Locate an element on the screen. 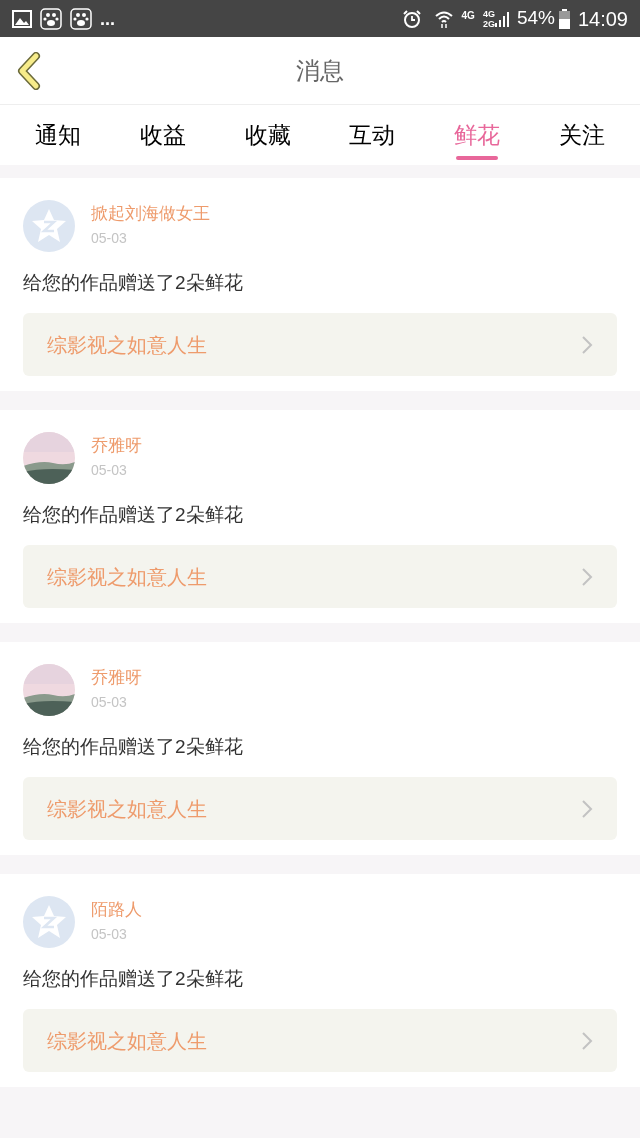 The width and height of the screenshot is (640, 1138). clock: 14:09 is located at coordinates (602, 19).